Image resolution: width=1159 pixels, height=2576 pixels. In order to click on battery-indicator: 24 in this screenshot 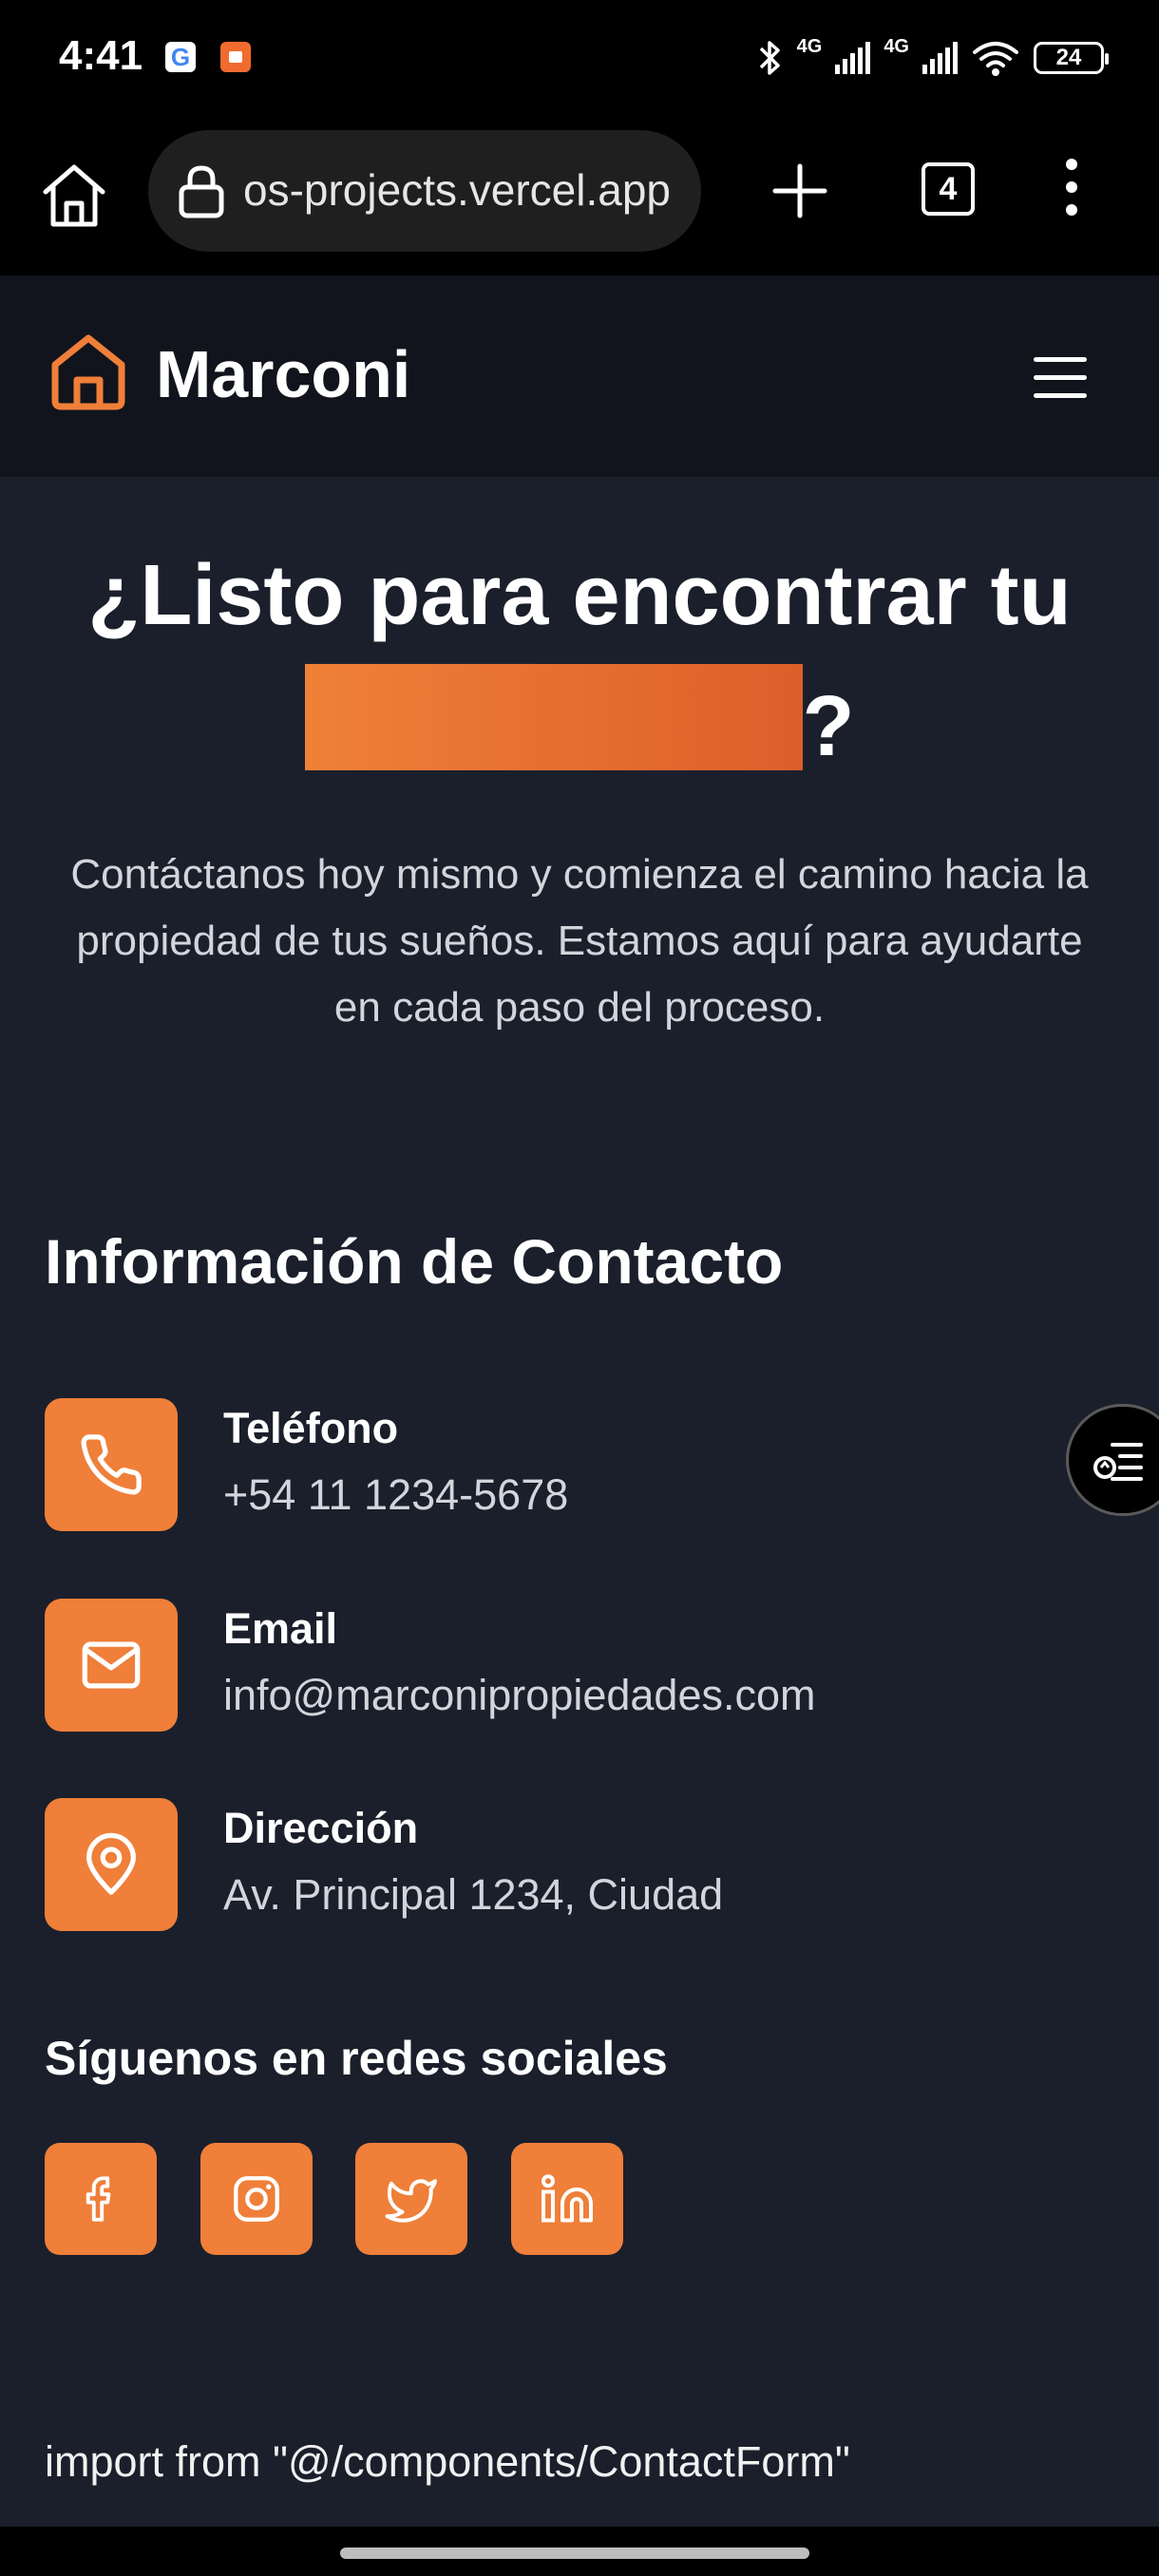, I will do `click(1071, 58)`.